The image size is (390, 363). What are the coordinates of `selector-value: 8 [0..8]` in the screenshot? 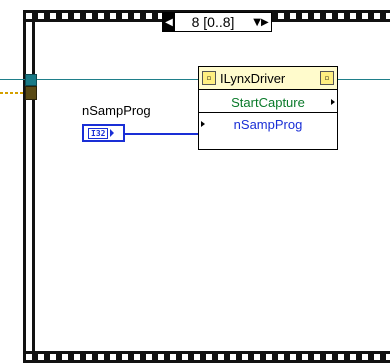 It's located at (213, 22).